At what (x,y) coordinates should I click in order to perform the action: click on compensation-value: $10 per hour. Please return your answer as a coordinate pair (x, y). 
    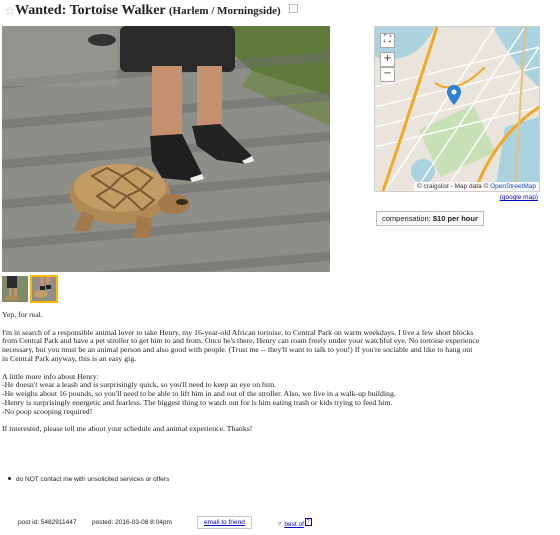
    Looking at the image, I should click on (455, 218).